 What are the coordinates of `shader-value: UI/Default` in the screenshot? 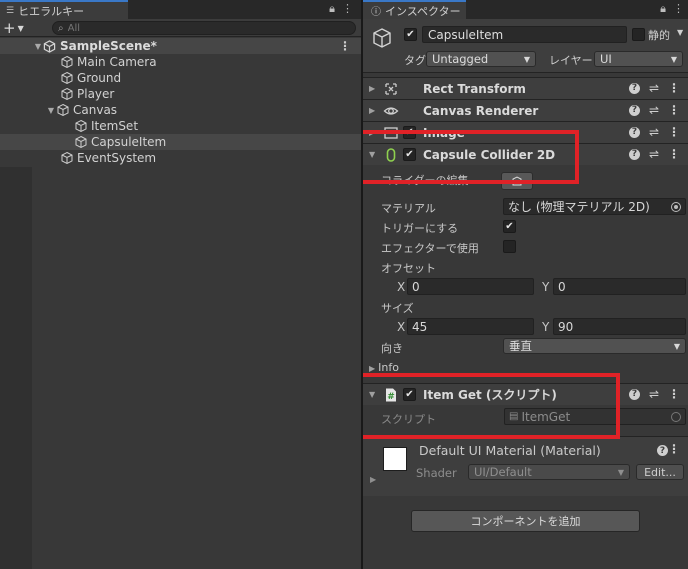 It's located at (503, 472).